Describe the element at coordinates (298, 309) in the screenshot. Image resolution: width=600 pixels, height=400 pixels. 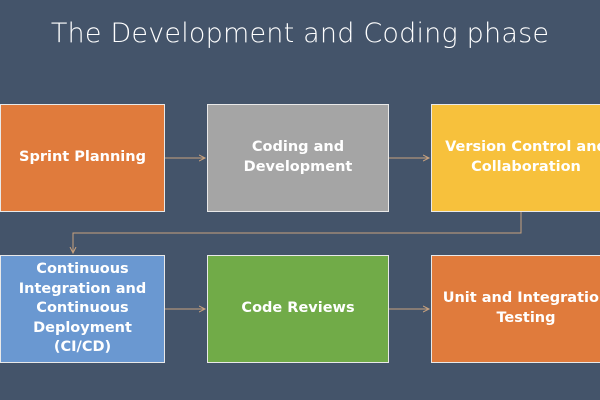
I see `step-code-reviews: Code Reviews` at that location.